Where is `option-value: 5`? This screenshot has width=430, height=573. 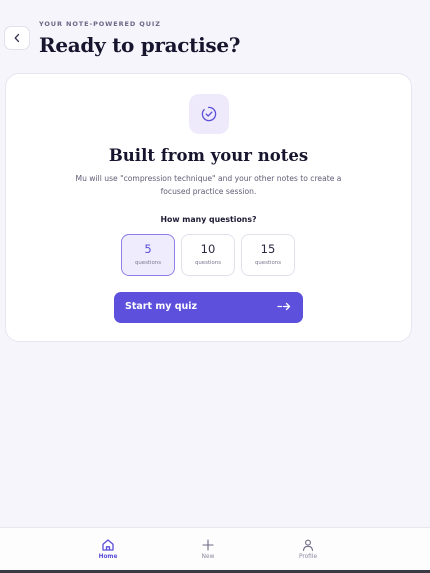
option-value: 5 is located at coordinates (148, 249).